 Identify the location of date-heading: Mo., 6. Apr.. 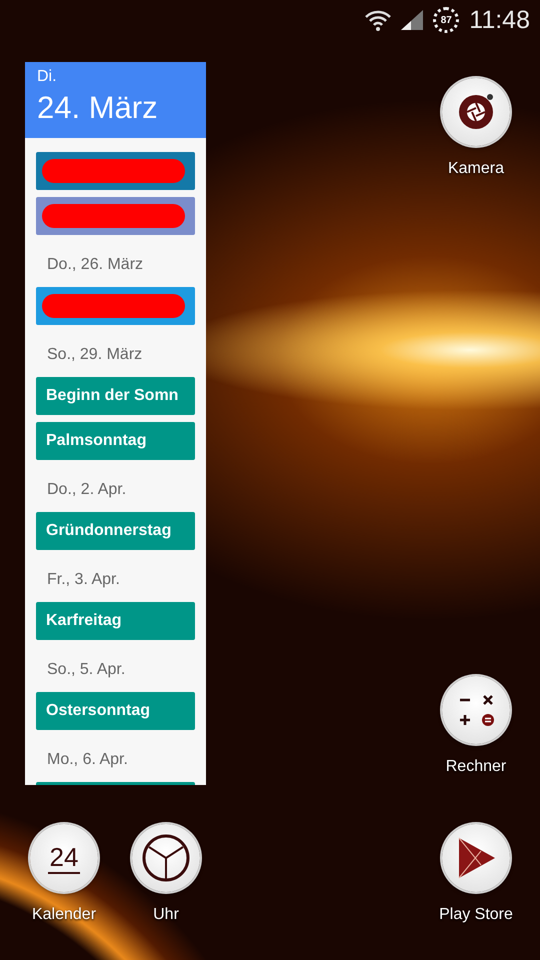
(87, 760).